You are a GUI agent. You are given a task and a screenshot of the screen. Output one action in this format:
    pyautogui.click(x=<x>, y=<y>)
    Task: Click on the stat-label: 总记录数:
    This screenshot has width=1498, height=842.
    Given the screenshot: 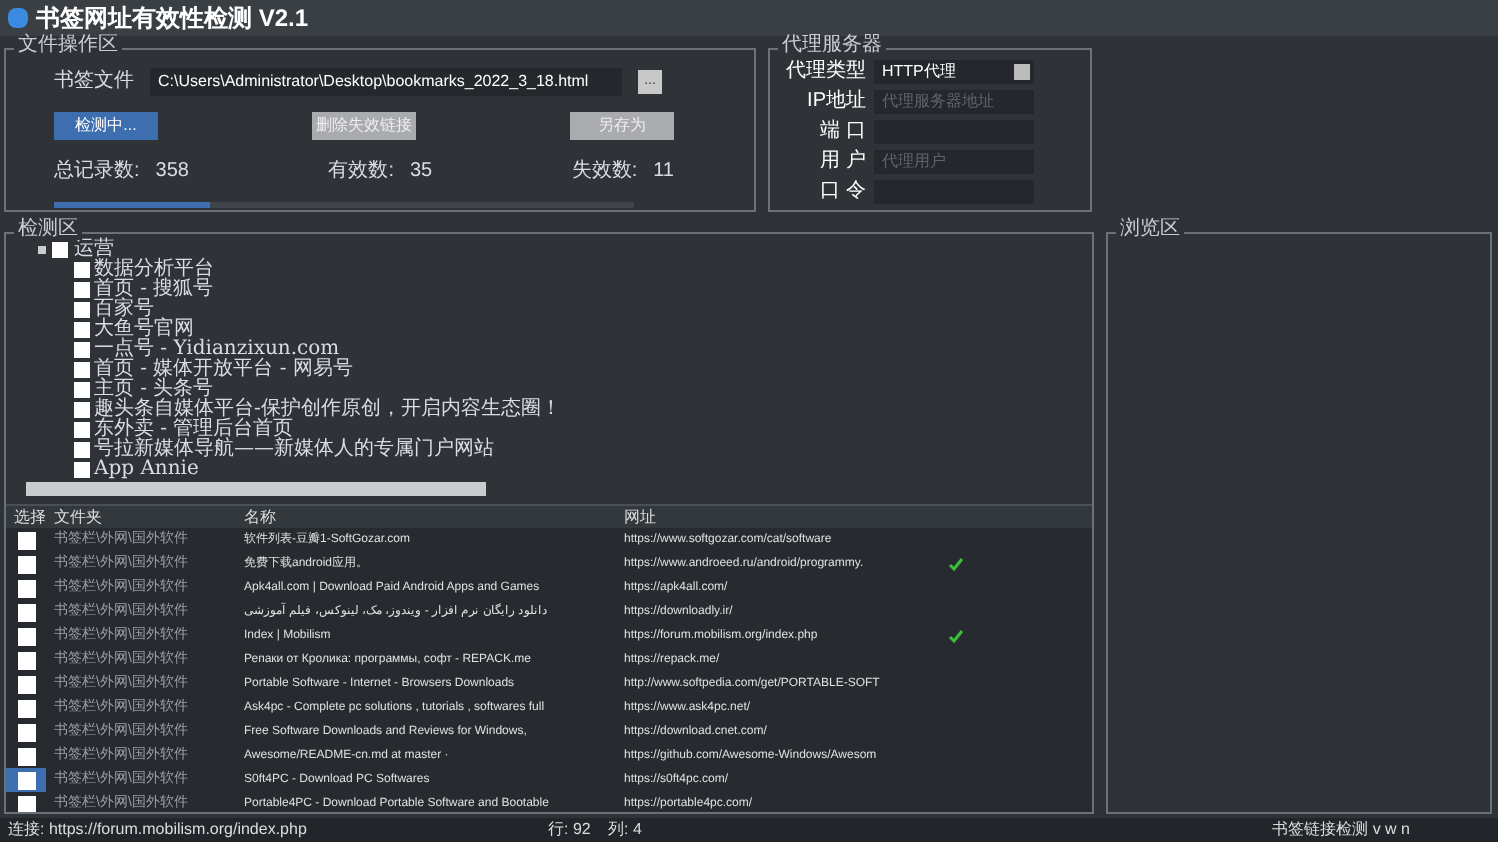 What is the action you would take?
    pyautogui.click(x=97, y=171)
    